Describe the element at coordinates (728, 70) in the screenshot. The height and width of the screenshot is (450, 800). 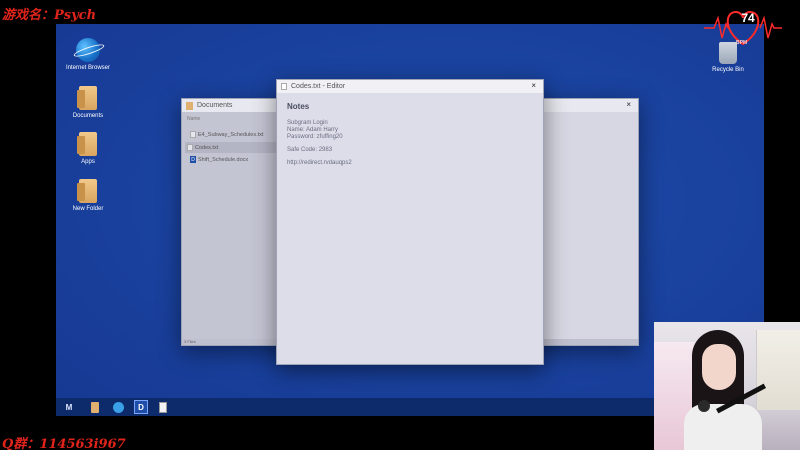
I see `desktop-icon-label: Recycle Bin` at that location.